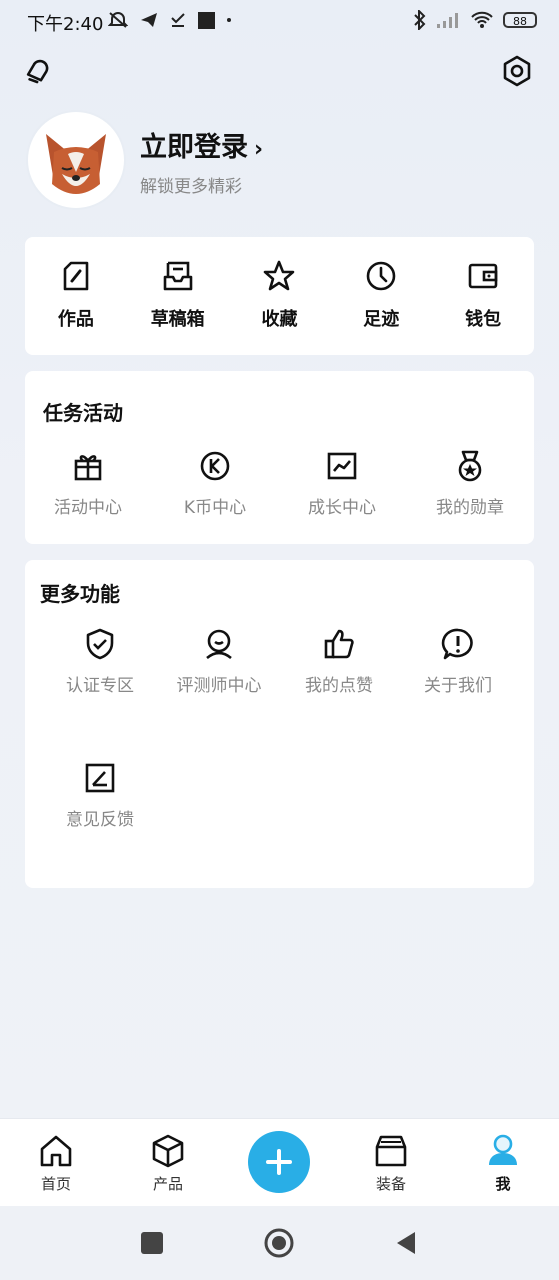  Describe the element at coordinates (215, 466) in the screenshot. I see `k-coin-icon` at that location.